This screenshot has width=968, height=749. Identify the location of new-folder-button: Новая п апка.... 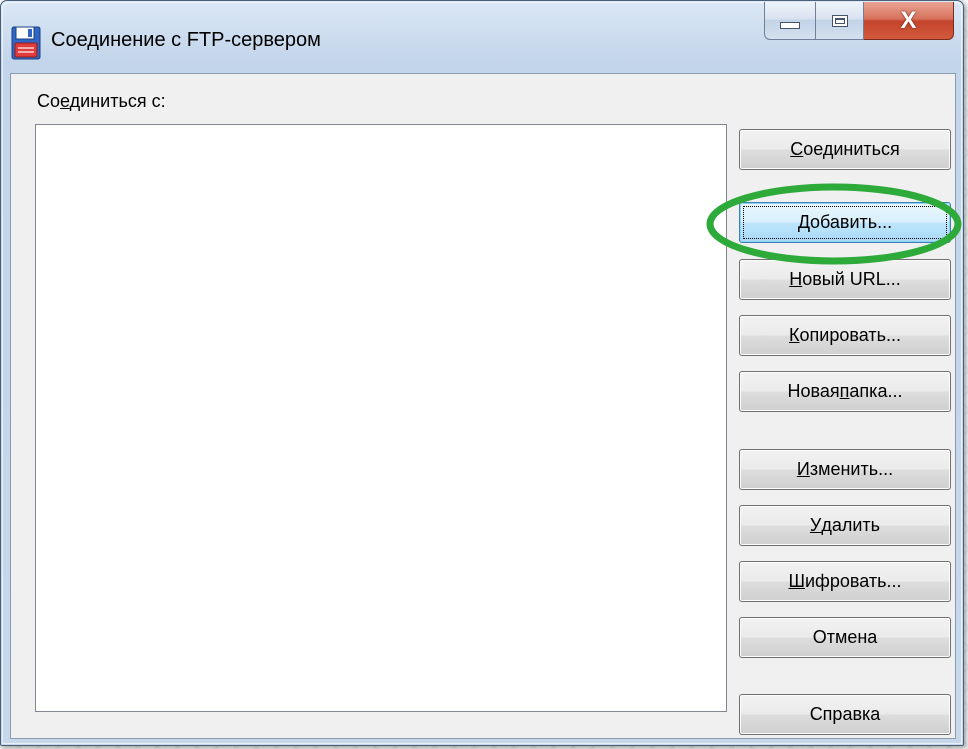
(845, 391).